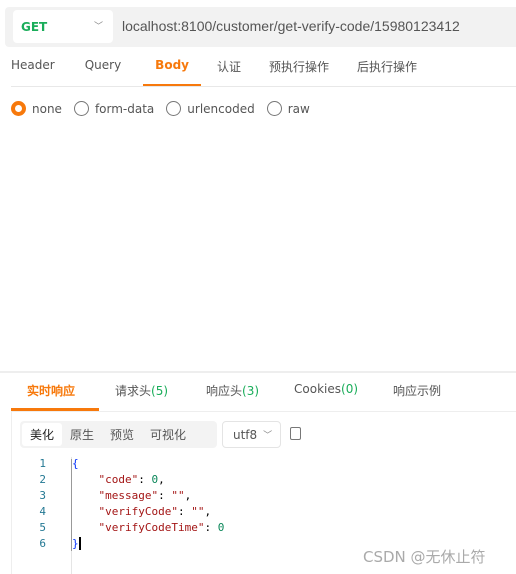 Image resolution: width=516 pixels, height=574 pixels. I want to click on radio-label: raw, so click(298, 108).